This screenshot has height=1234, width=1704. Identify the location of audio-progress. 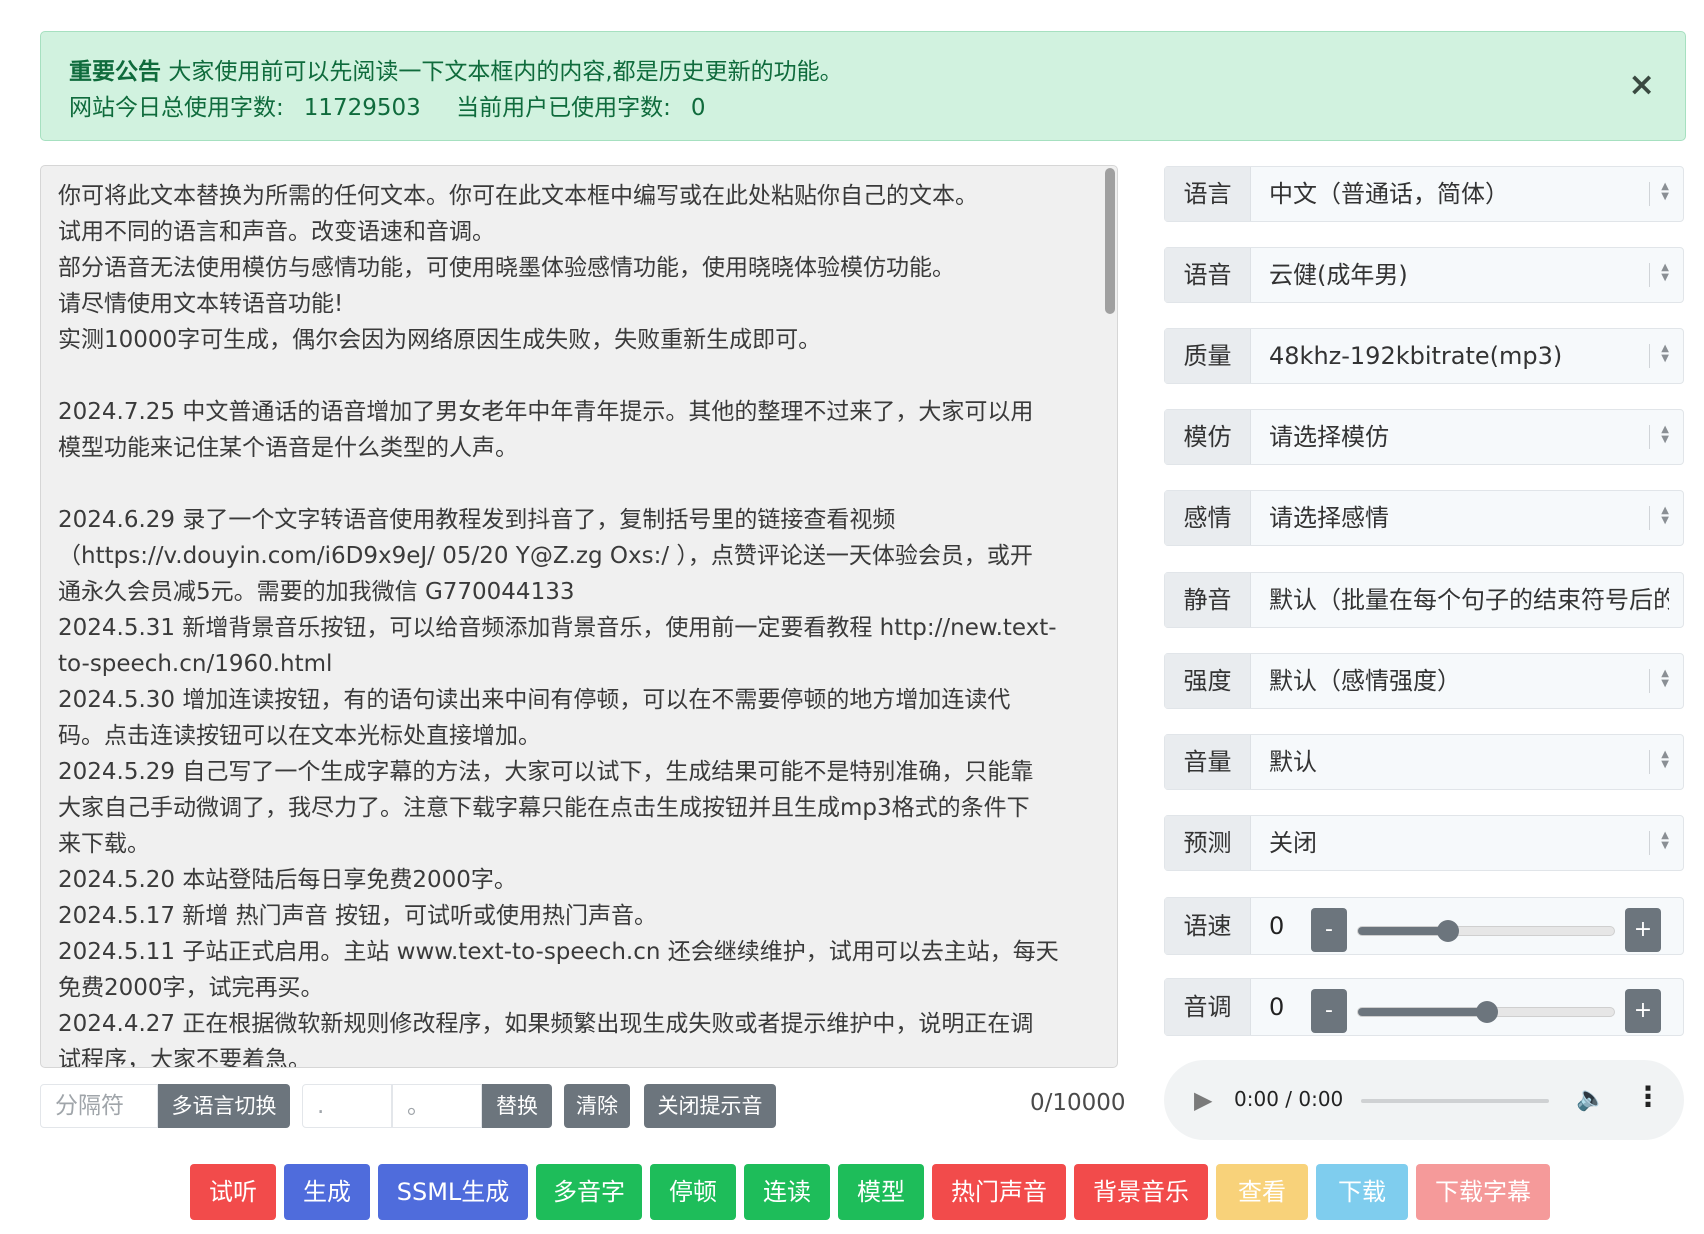
(1455, 1101).